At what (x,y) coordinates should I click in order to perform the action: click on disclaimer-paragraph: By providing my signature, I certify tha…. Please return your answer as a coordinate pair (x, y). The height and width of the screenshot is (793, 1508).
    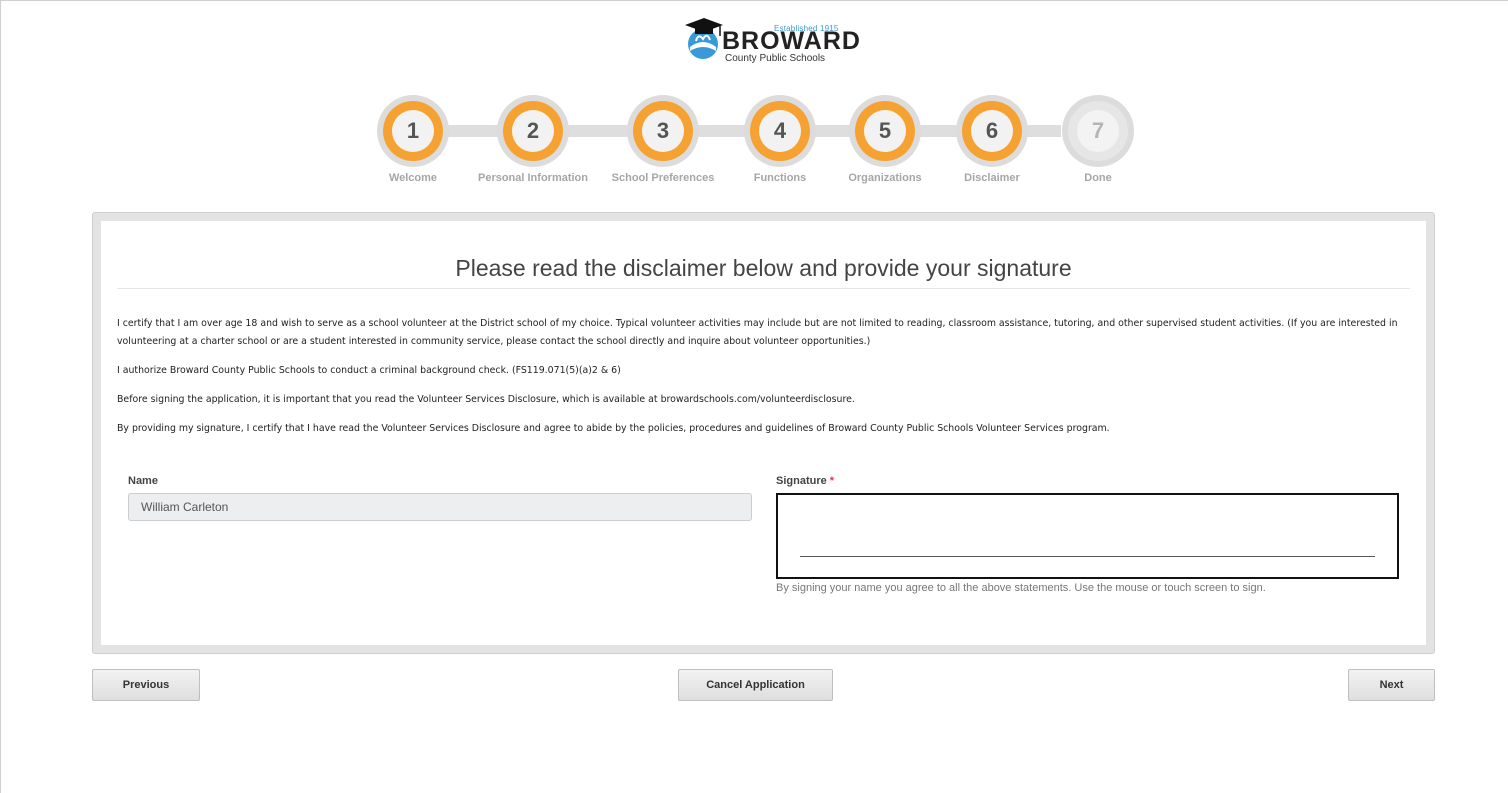
    Looking at the image, I should click on (613, 428).